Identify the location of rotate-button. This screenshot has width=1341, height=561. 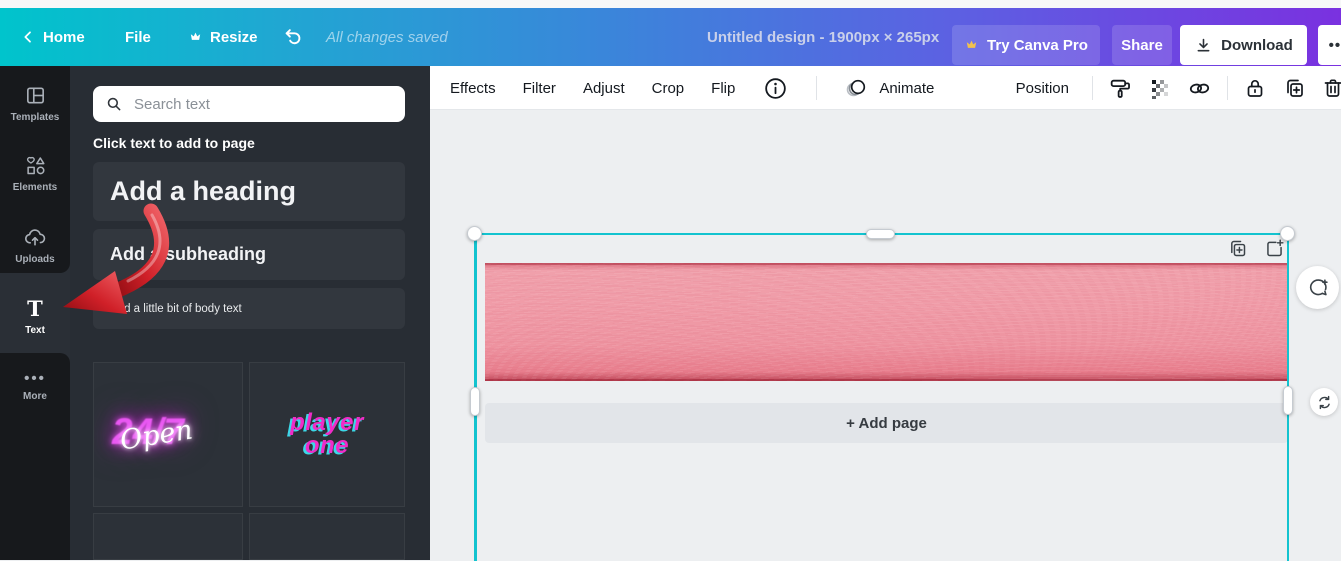
(1324, 402).